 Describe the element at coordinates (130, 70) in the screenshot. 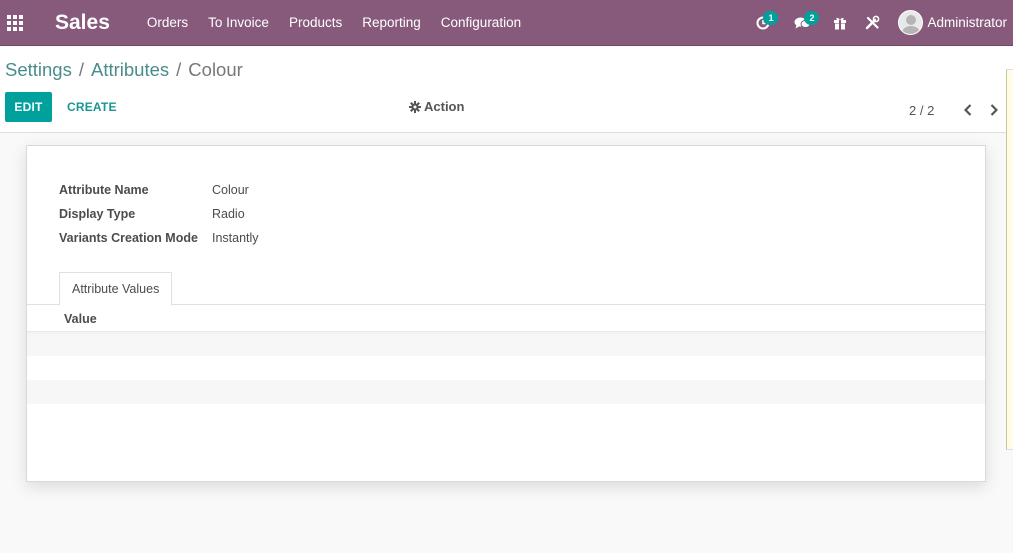

I see `breadcrumb-attributes: Attributes` at that location.